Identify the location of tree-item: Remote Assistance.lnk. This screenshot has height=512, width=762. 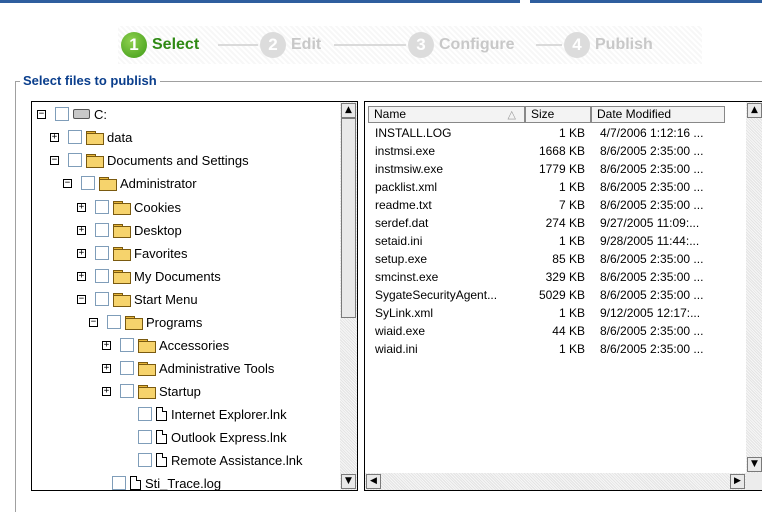
(211, 460).